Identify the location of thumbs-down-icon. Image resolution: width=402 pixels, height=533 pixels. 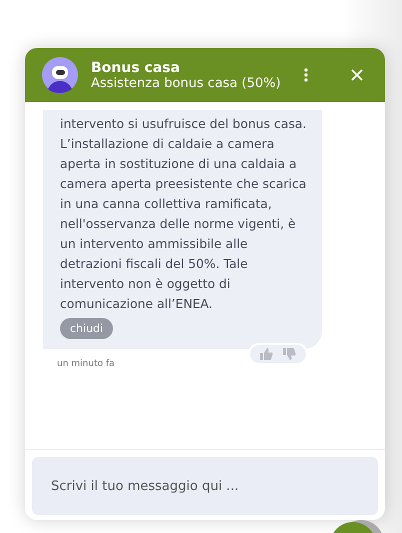
(289, 354).